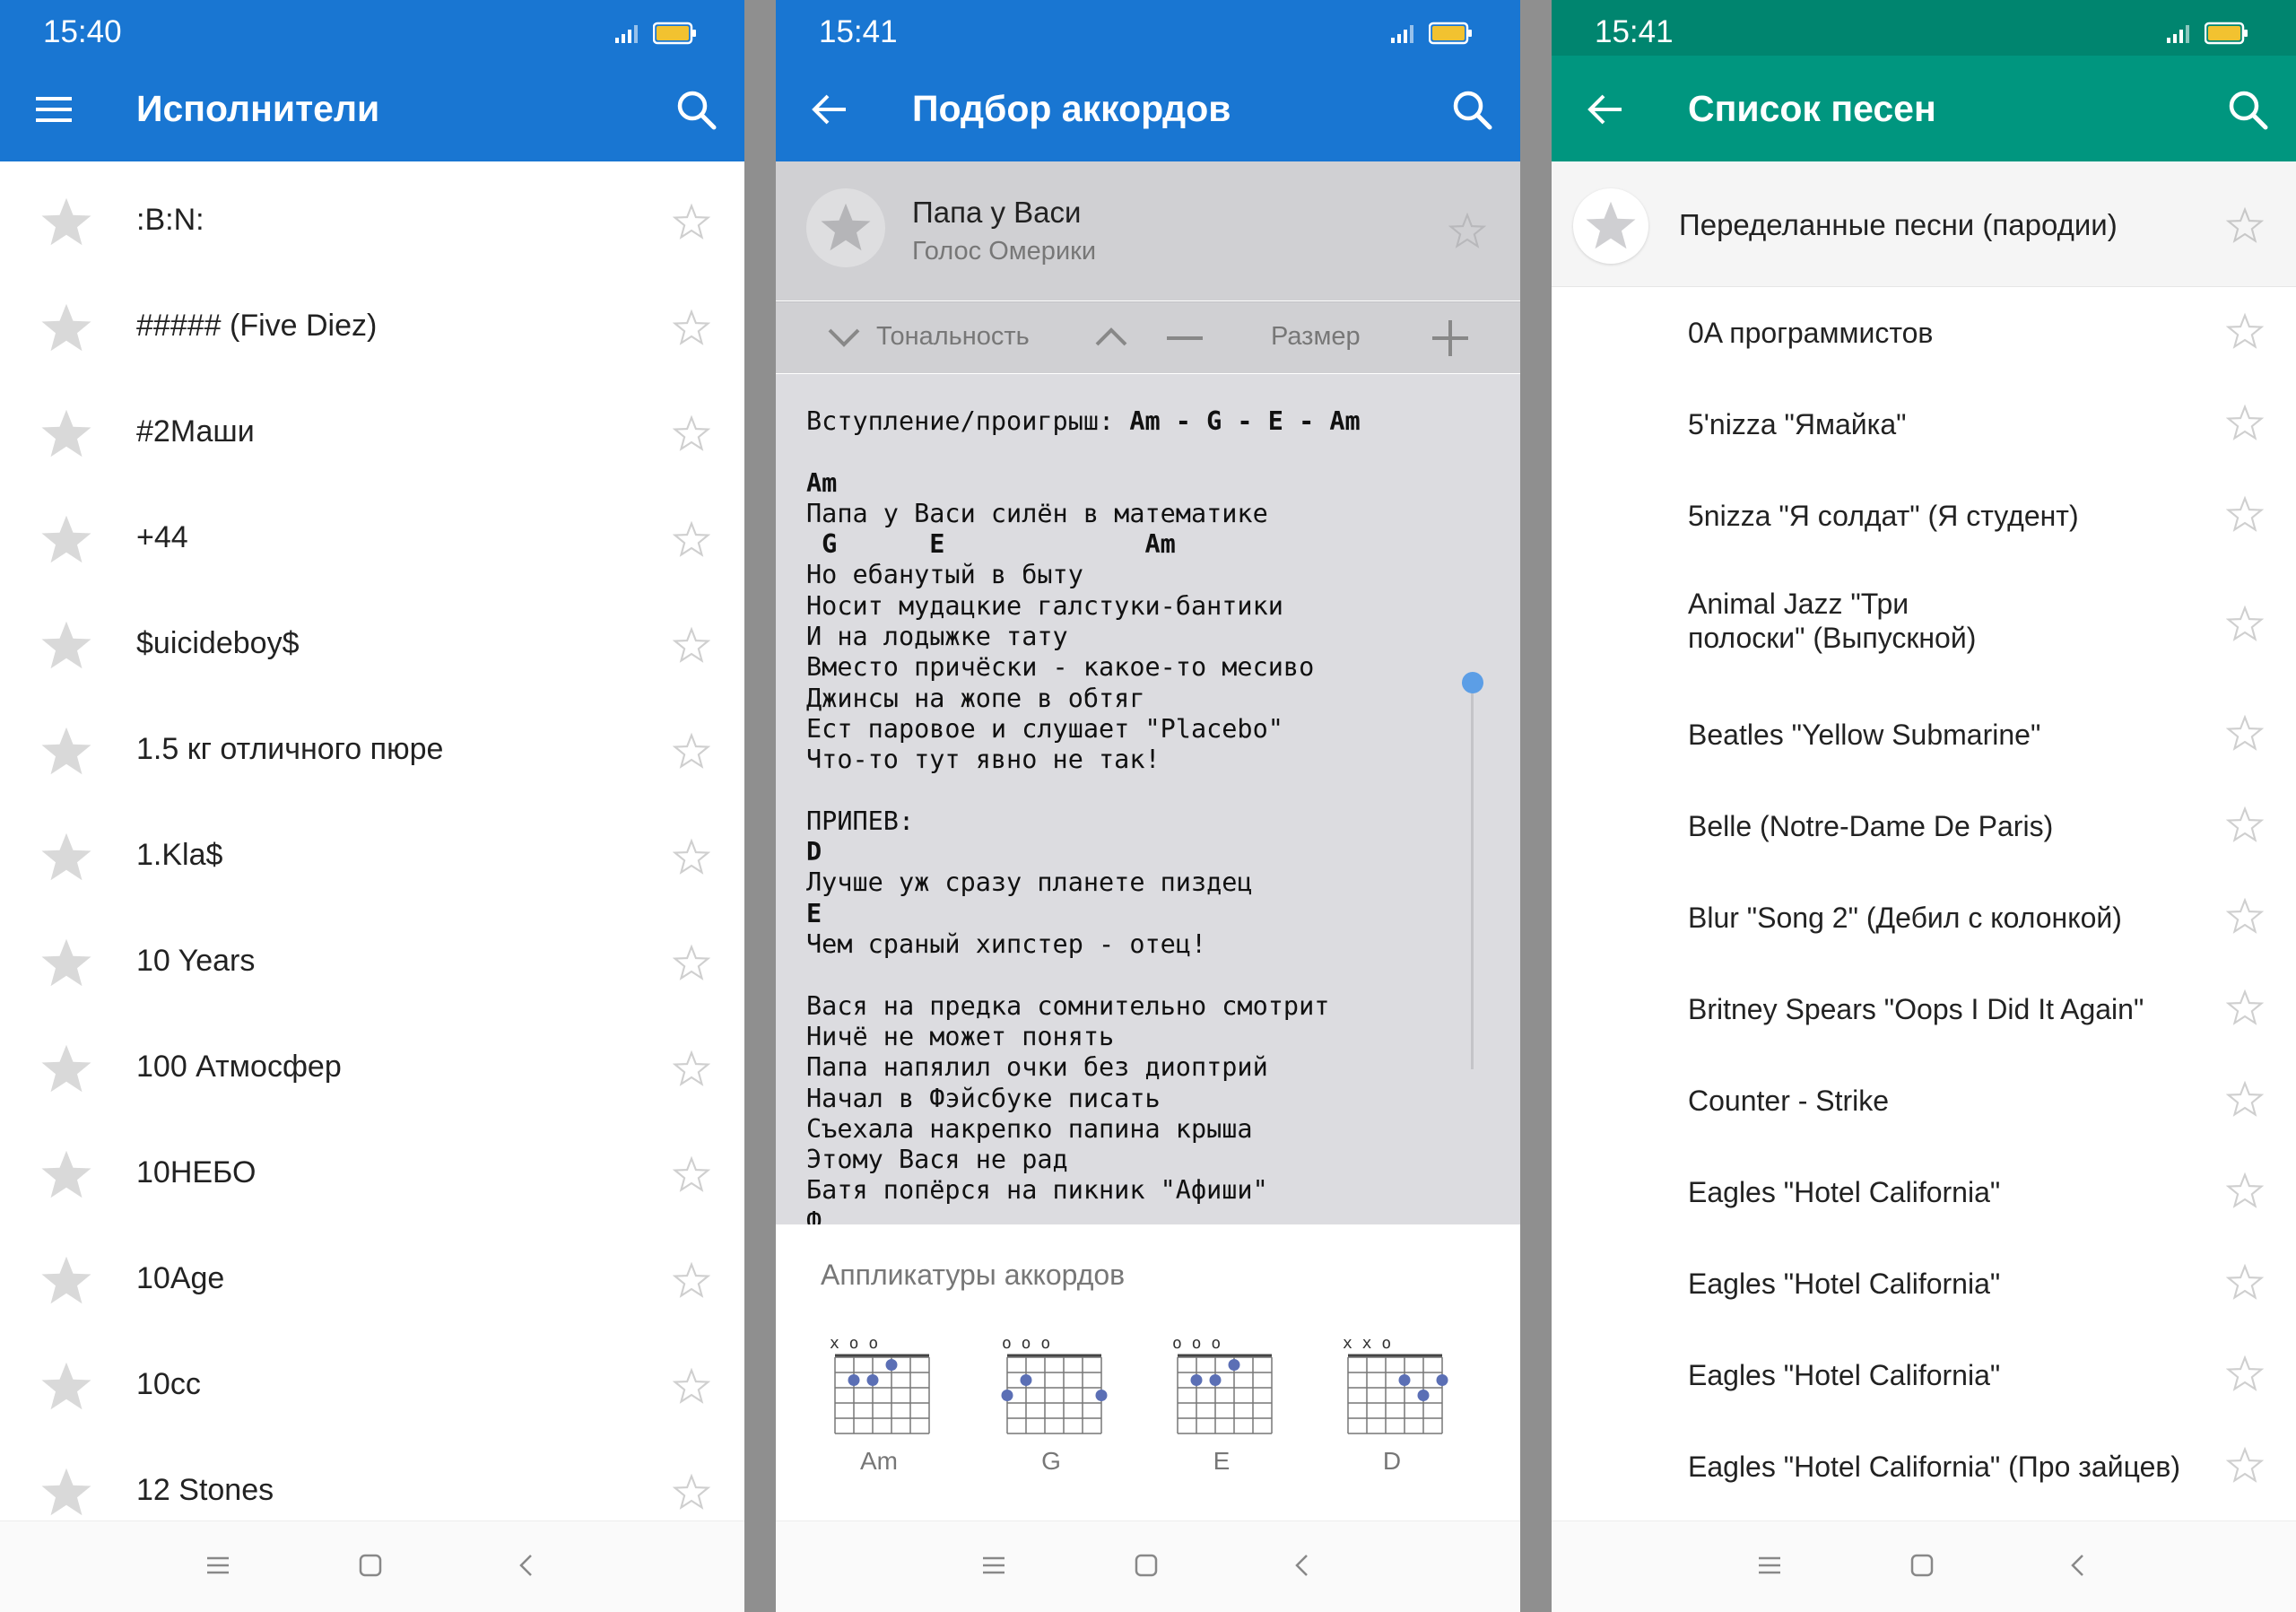 This screenshot has height=1612, width=2296. What do you see at coordinates (1472, 876) in the screenshot?
I see `scrollbar-track` at bounding box center [1472, 876].